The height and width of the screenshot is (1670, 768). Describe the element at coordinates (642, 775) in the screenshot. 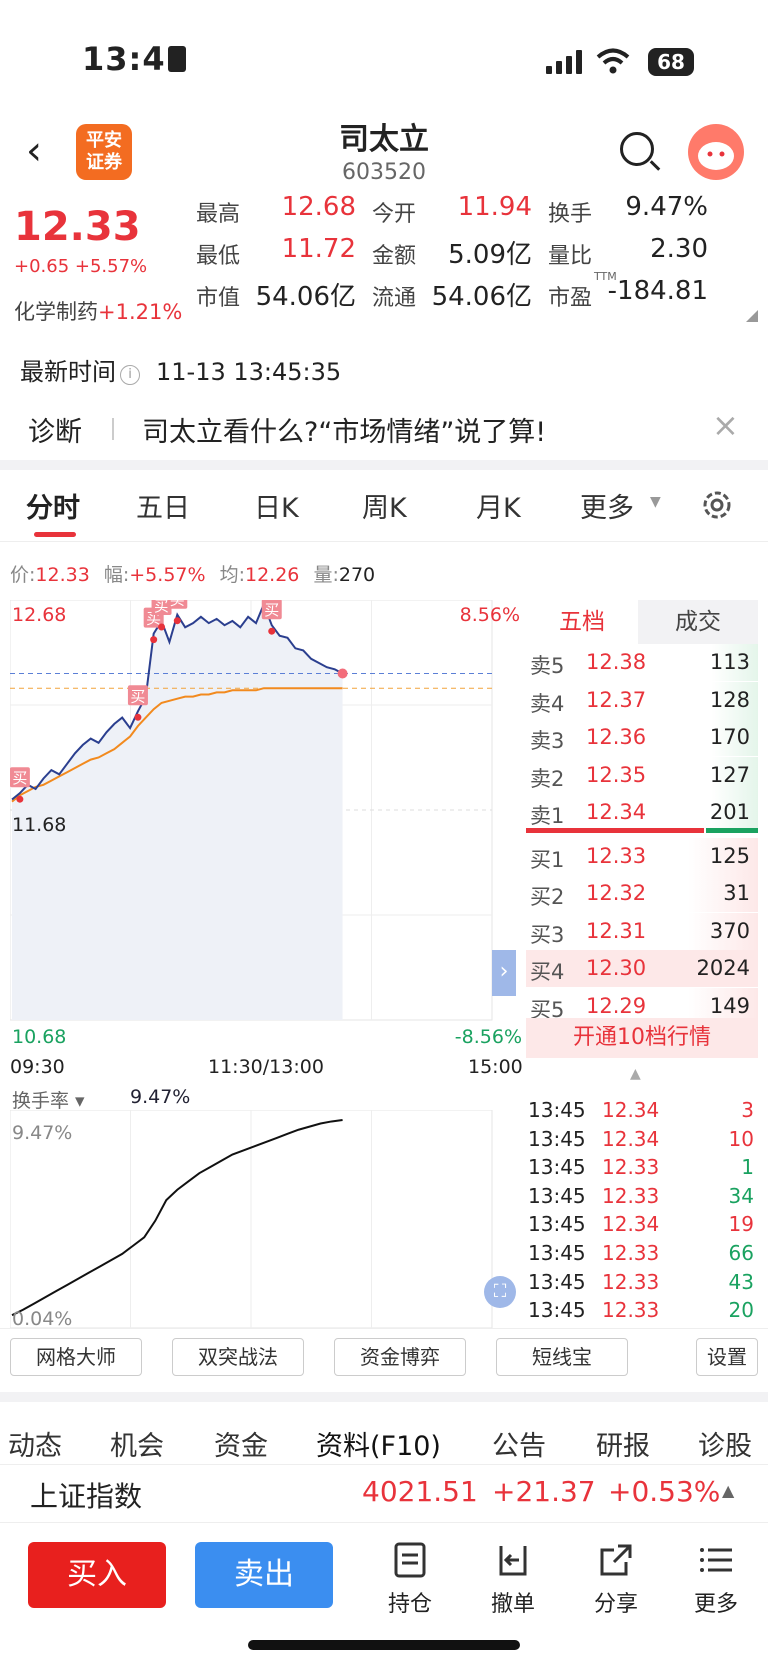

I see `ask-row: 卖2 12.35 127` at that location.